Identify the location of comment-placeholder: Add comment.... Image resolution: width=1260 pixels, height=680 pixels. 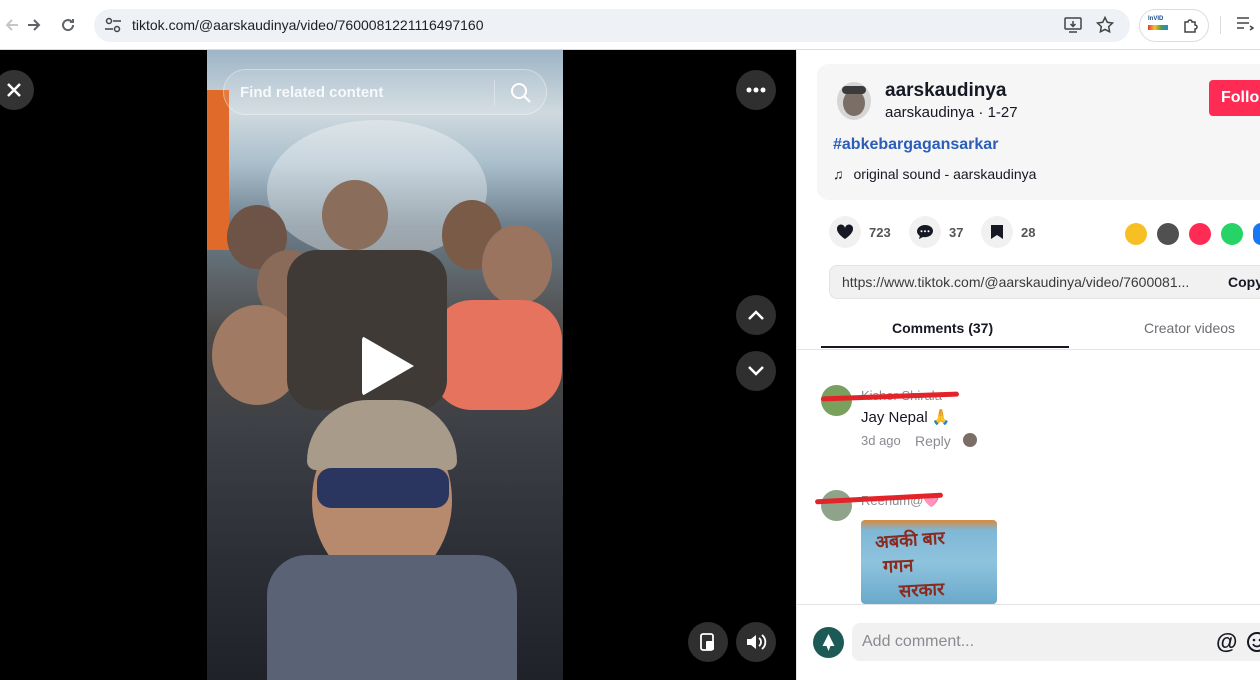
(918, 641).